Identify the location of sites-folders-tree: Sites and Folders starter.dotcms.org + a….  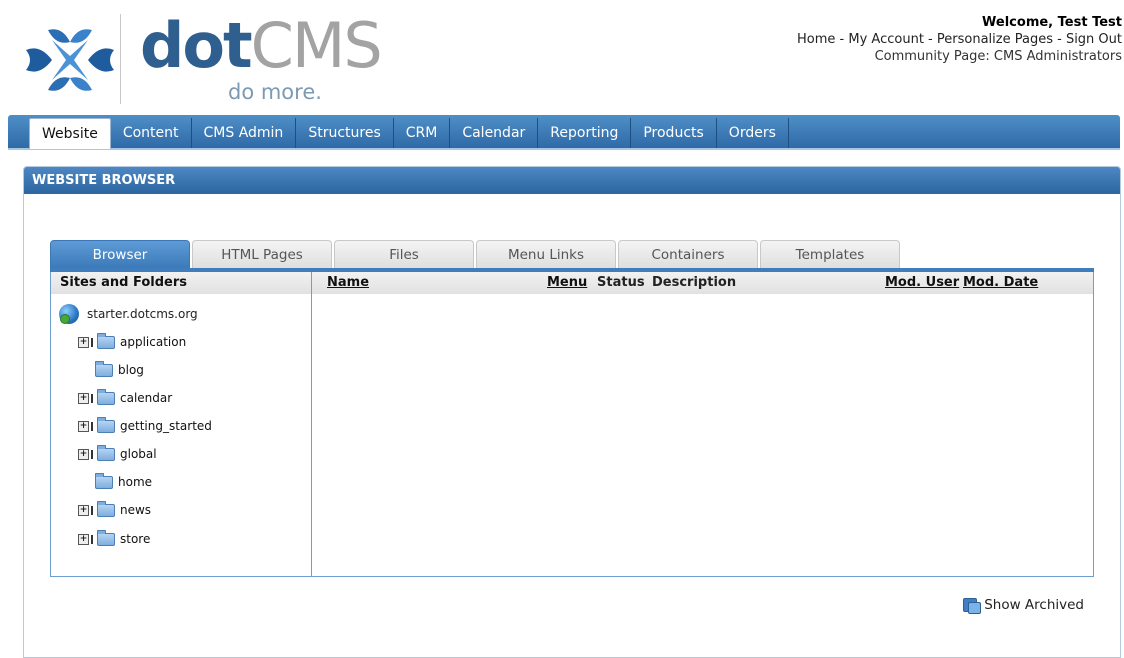
(181, 424).